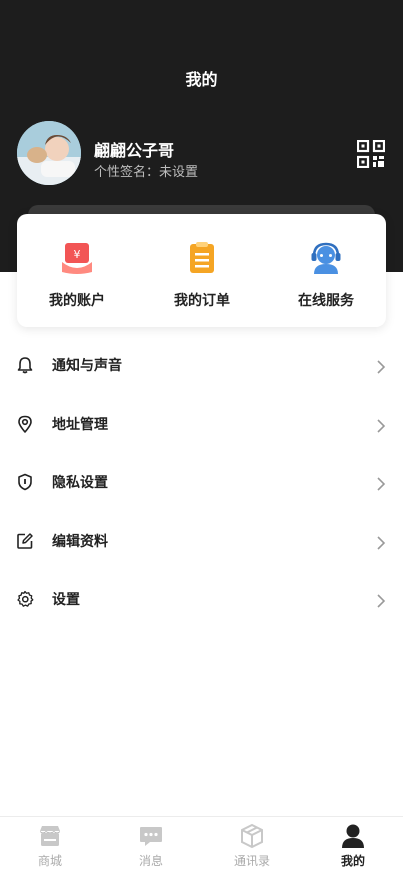 The image size is (403, 879). What do you see at coordinates (80, 483) in the screenshot?
I see `menu-item-label: 隐私设置` at bounding box center [80, 483].